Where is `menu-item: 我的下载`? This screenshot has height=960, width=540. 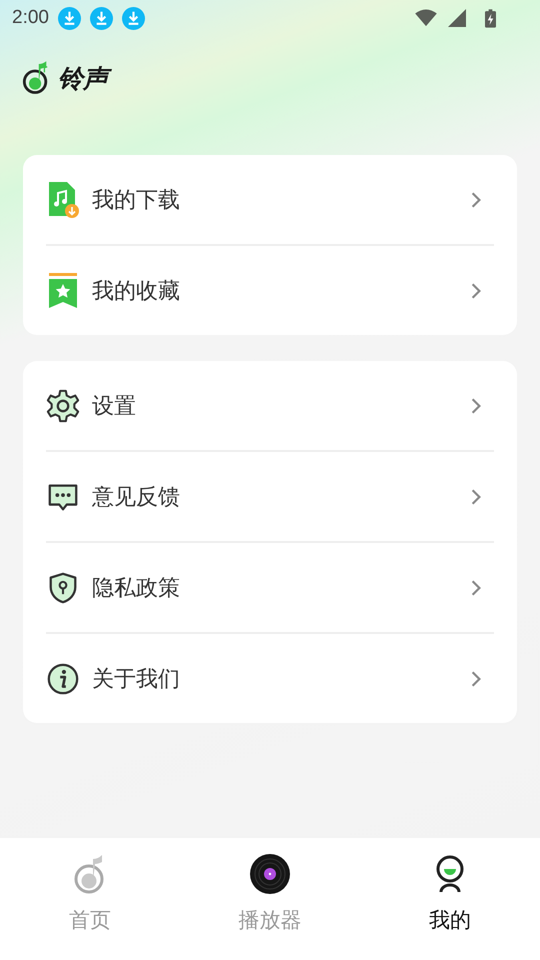 menu-item: 我的下载 is located at coordinates (270, 199).